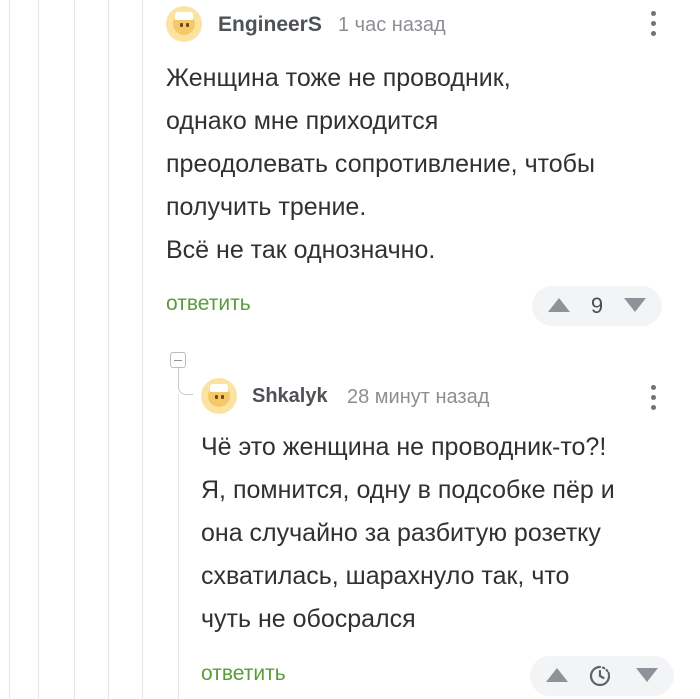  Describe the element at coordinates (401, 533) in the screenshot. I see `comment-line: она случайно за разбитую розетку` at that location.